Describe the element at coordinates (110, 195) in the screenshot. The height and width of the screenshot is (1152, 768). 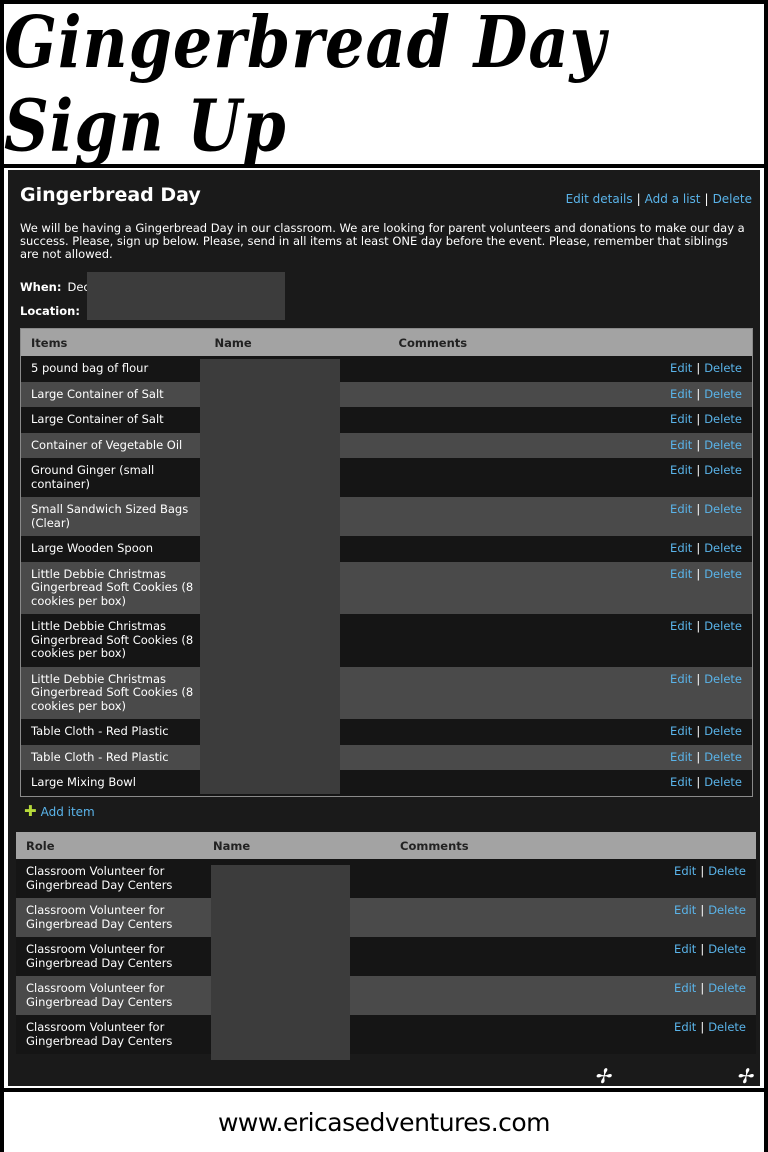
I see `event-title: Gingerbread Day` at that location.